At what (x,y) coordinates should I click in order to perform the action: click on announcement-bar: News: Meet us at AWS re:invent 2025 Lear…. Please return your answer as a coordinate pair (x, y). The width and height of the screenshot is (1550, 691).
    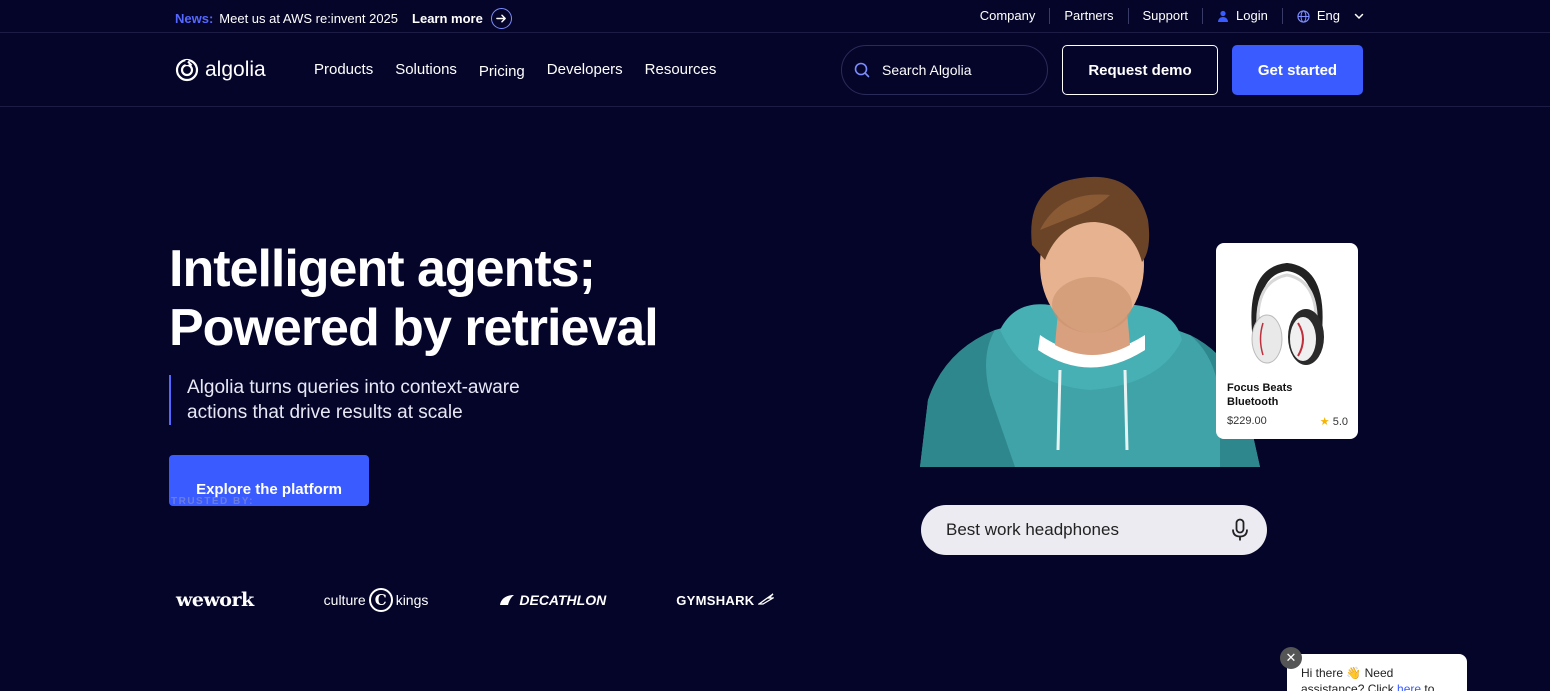
    Looking at the image, I should click on (775, 16).